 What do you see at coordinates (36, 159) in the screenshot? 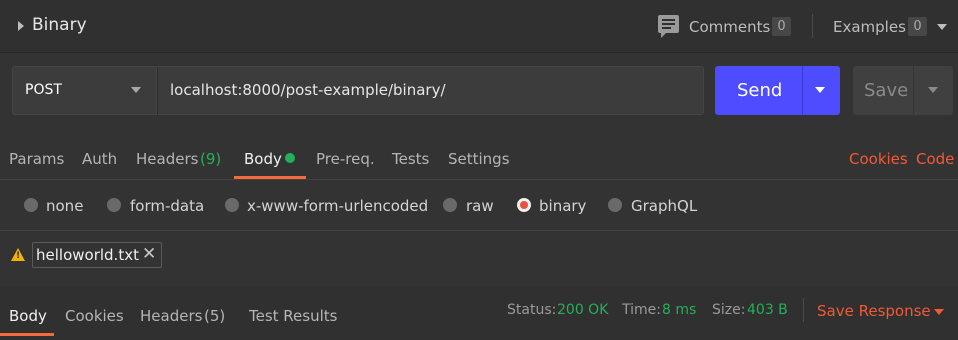
I see `tab-params: Params` at bounding box center [36, 159].